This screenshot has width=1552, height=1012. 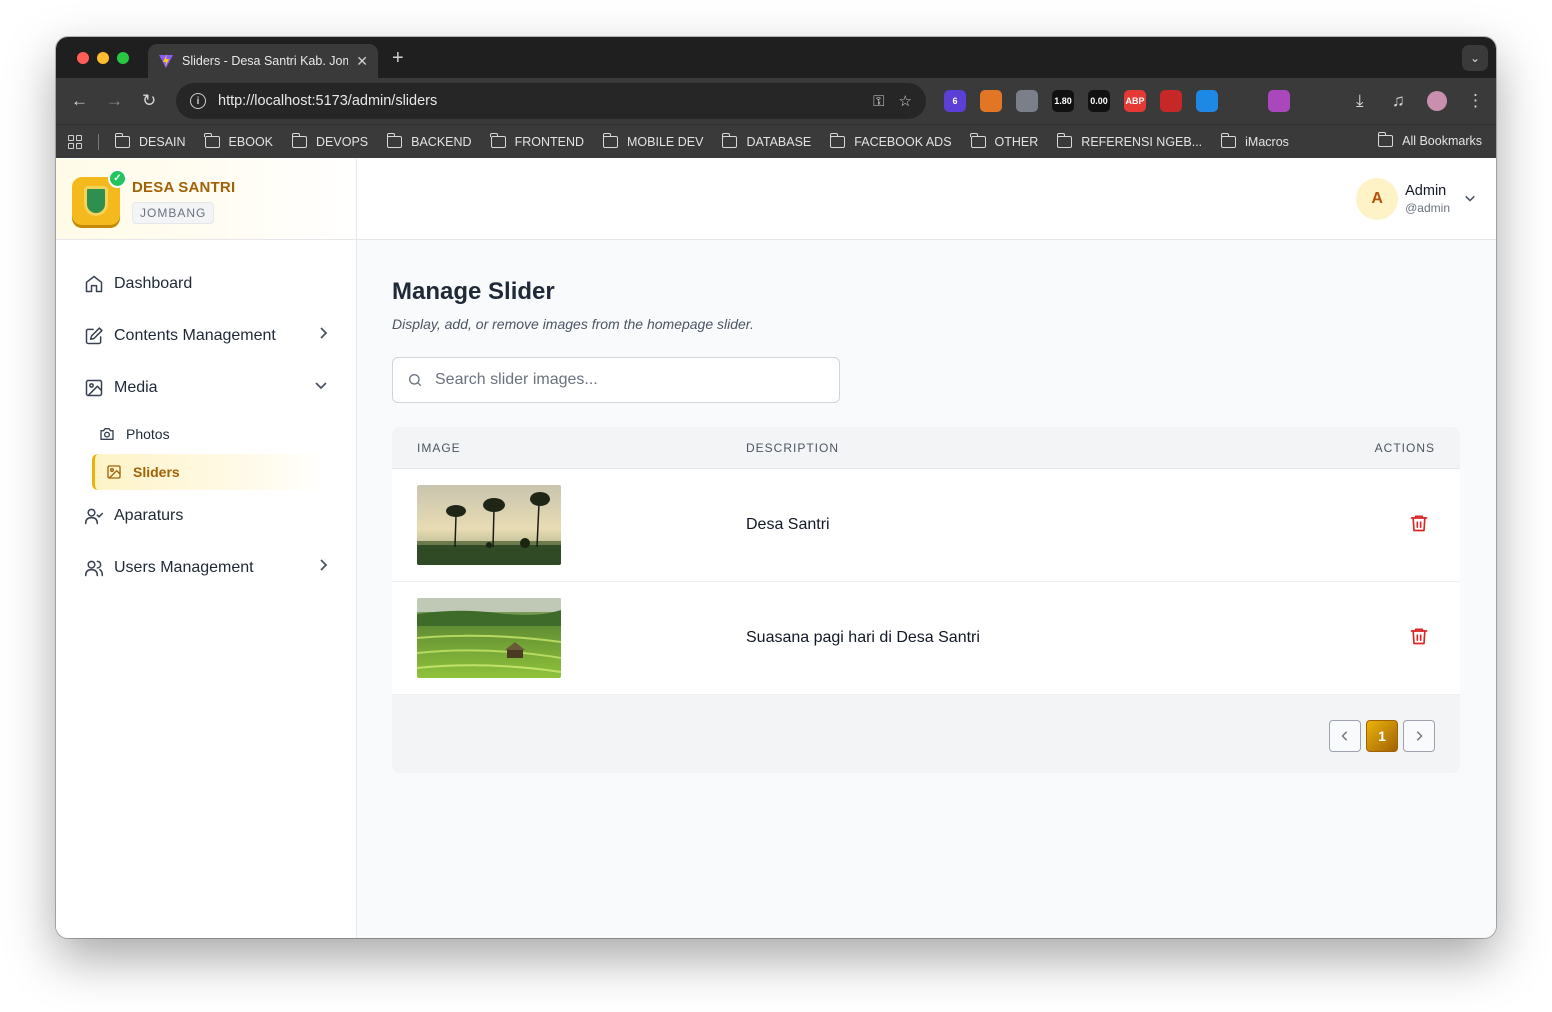 What do you see at coordinates (1475, 101) in the screenshot?
I see `browser-menu-icon: ⋮` at bounding box center [1475, 101].